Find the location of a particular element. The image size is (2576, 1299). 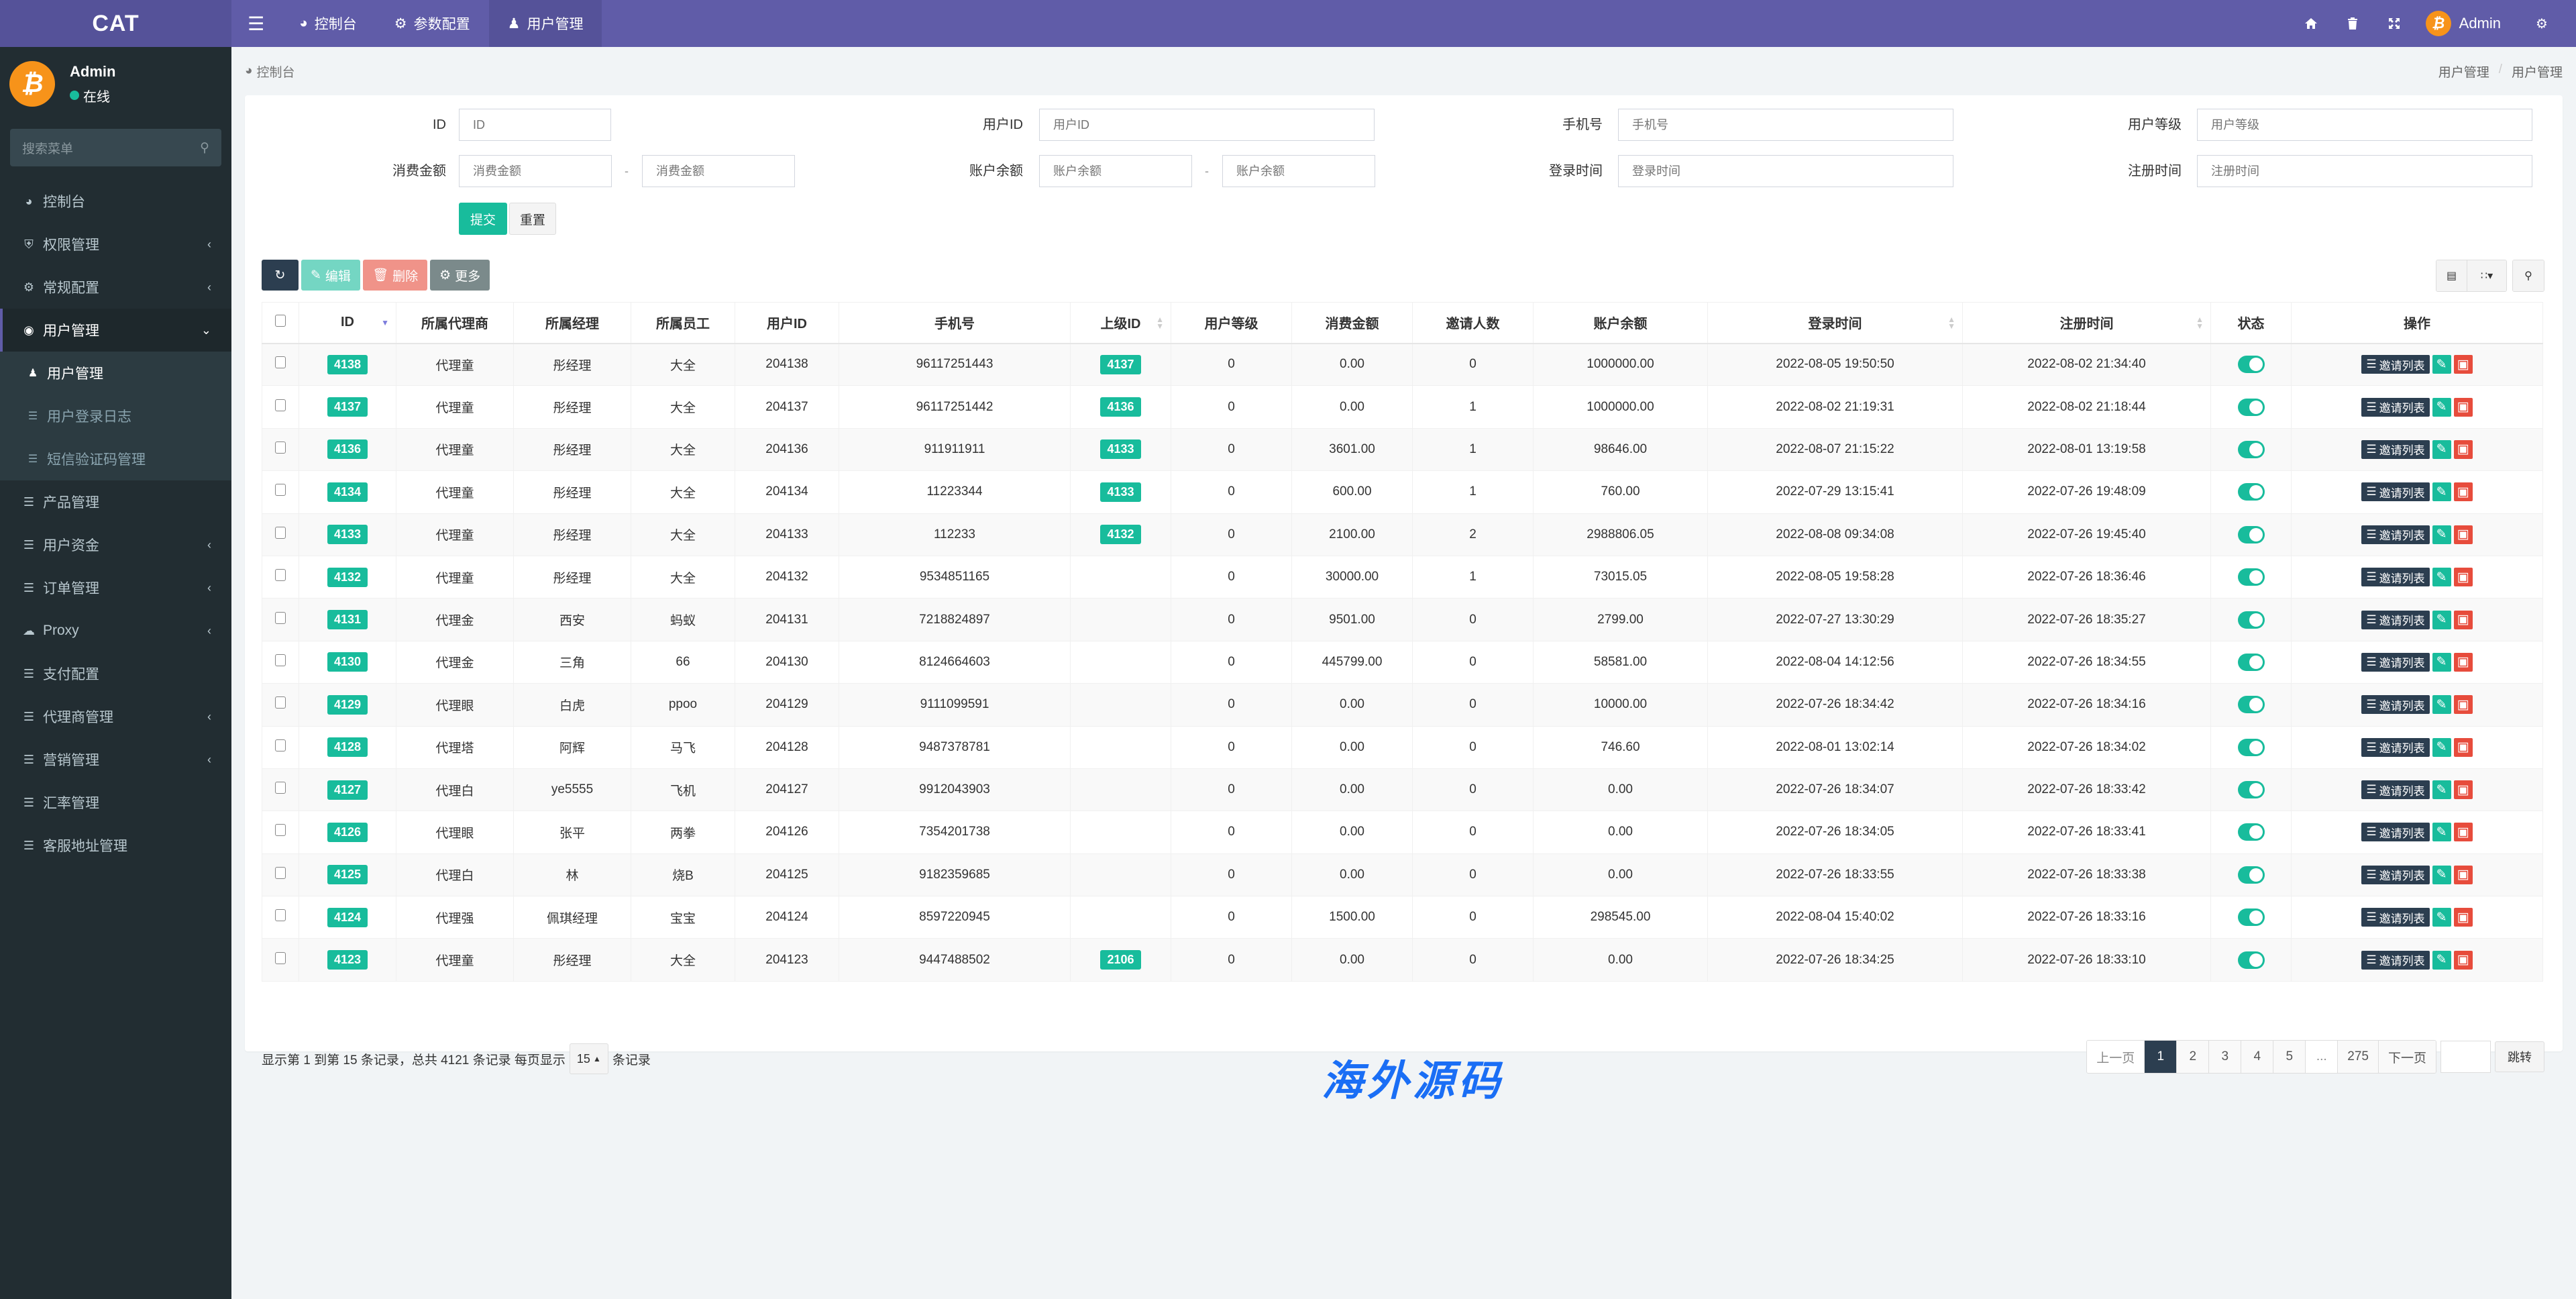

sidebar-item-user-funds: ☰ 用户资金 ‹ is located at coordinates (115, 544).